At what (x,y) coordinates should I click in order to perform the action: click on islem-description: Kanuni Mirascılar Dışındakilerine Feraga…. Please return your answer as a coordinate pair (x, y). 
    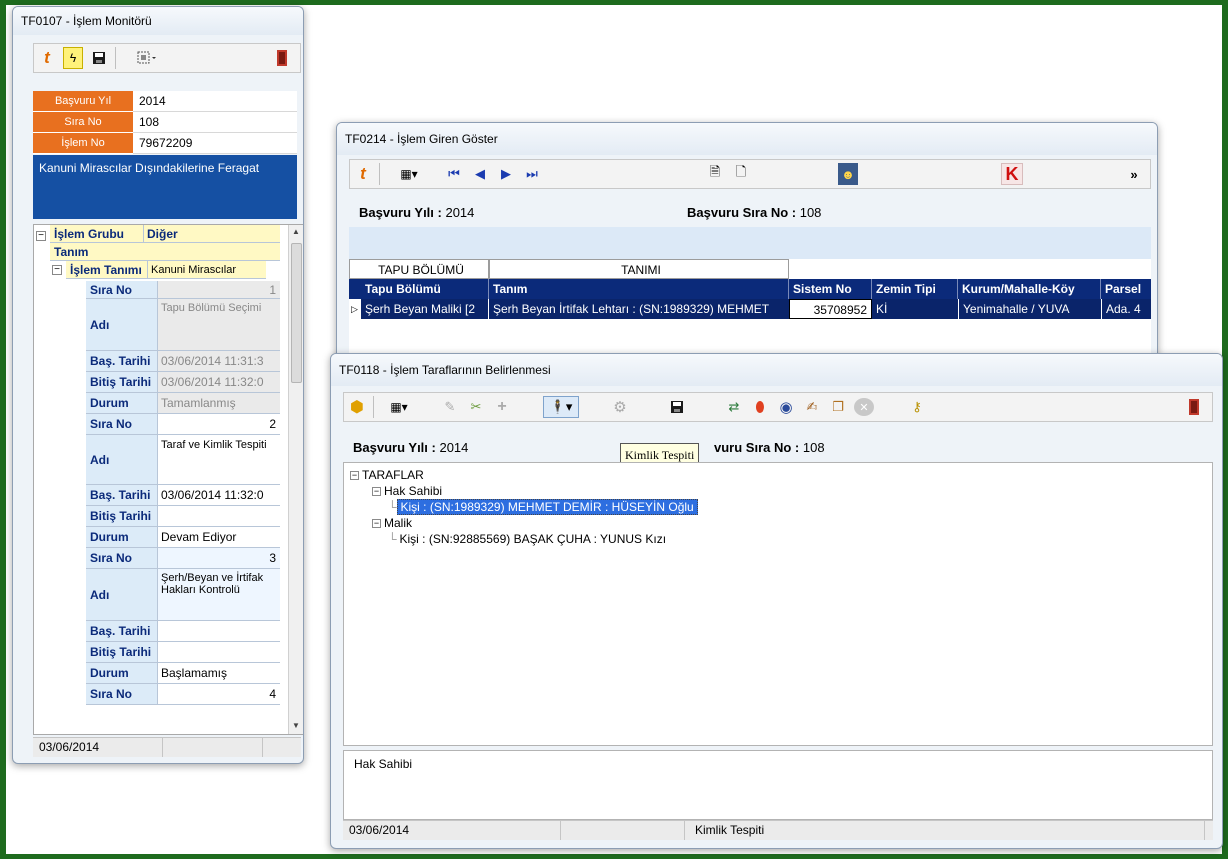
    Looking at the image, I should click on (165, 187).